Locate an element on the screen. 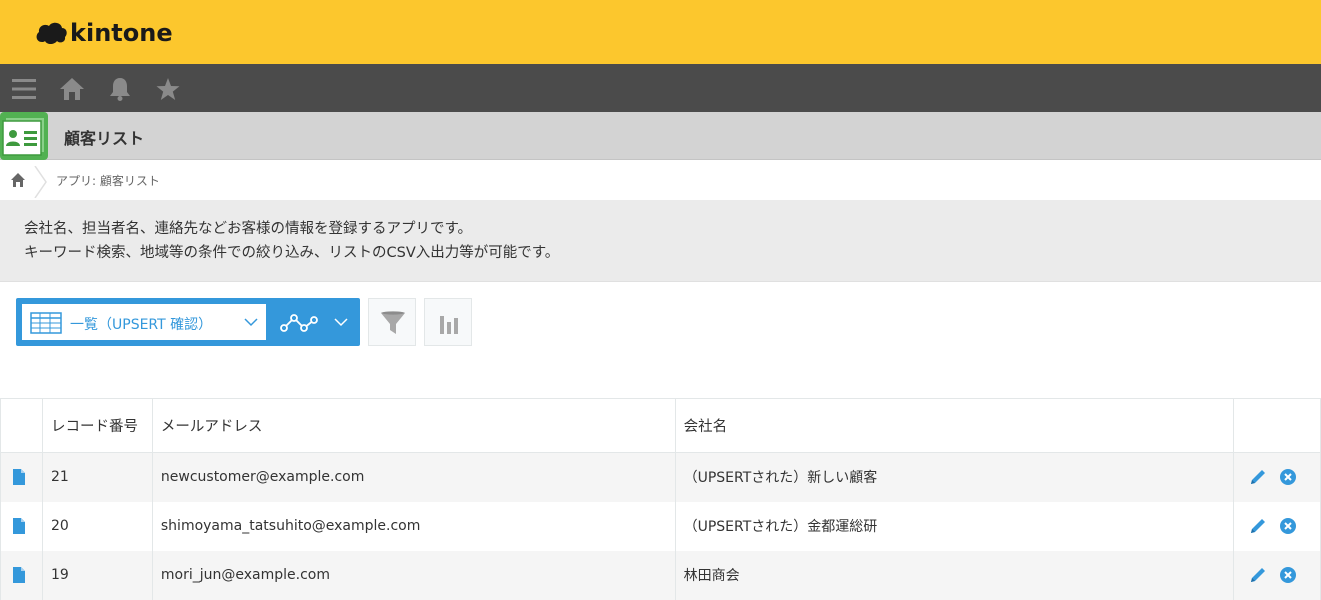 The image size is (1321, 600). header-actions-column is located at coordinates (1276, 425).